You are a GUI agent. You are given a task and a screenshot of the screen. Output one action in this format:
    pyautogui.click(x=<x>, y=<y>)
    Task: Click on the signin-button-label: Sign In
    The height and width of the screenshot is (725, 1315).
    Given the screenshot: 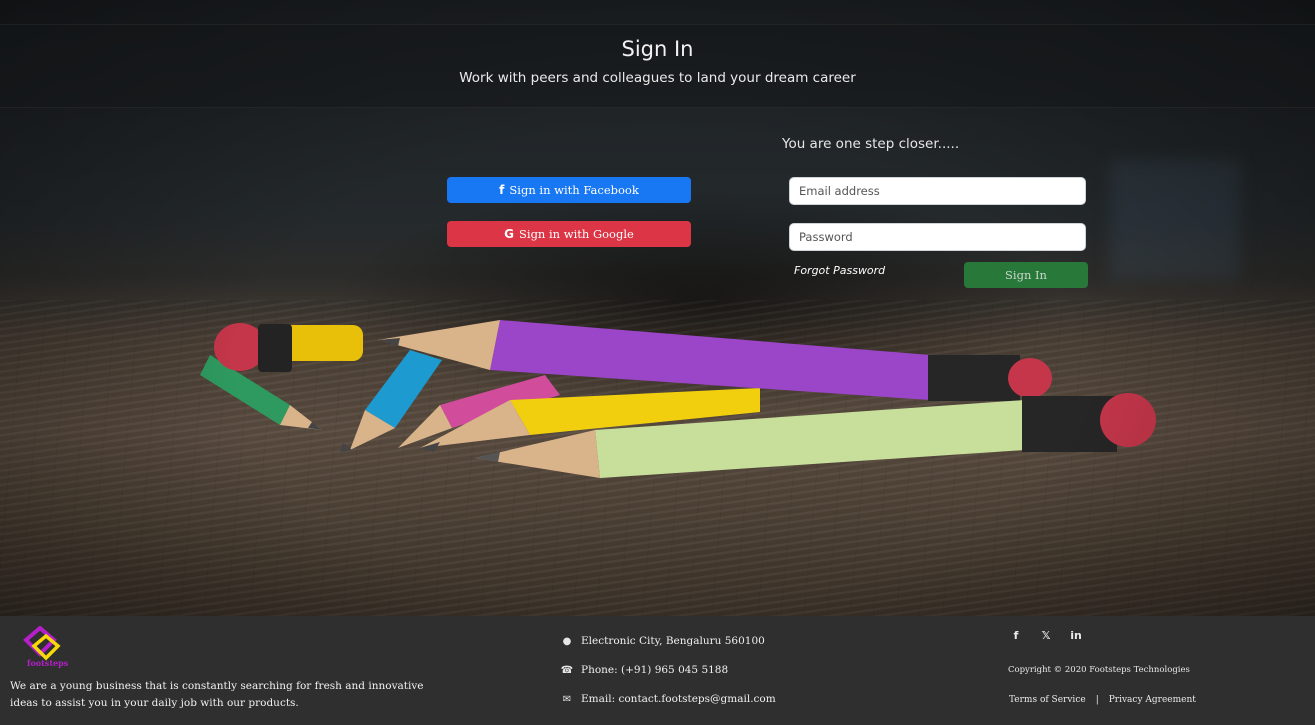 What is the action you would take?
    pyautogui.click(x=1026, y=275)
    